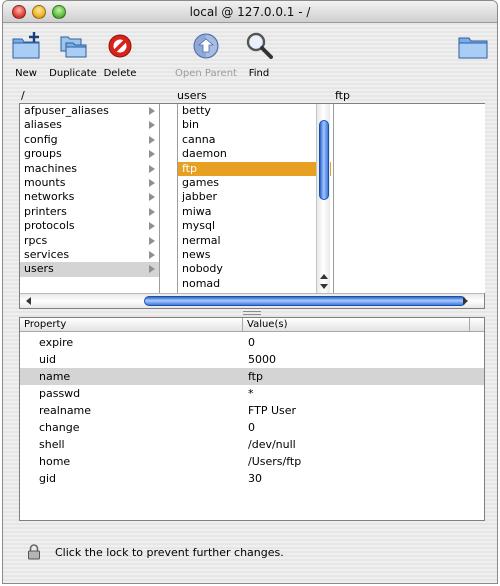 This screenshot has height=586, width=500. I want to click on new-button: New, so click(26, 54).